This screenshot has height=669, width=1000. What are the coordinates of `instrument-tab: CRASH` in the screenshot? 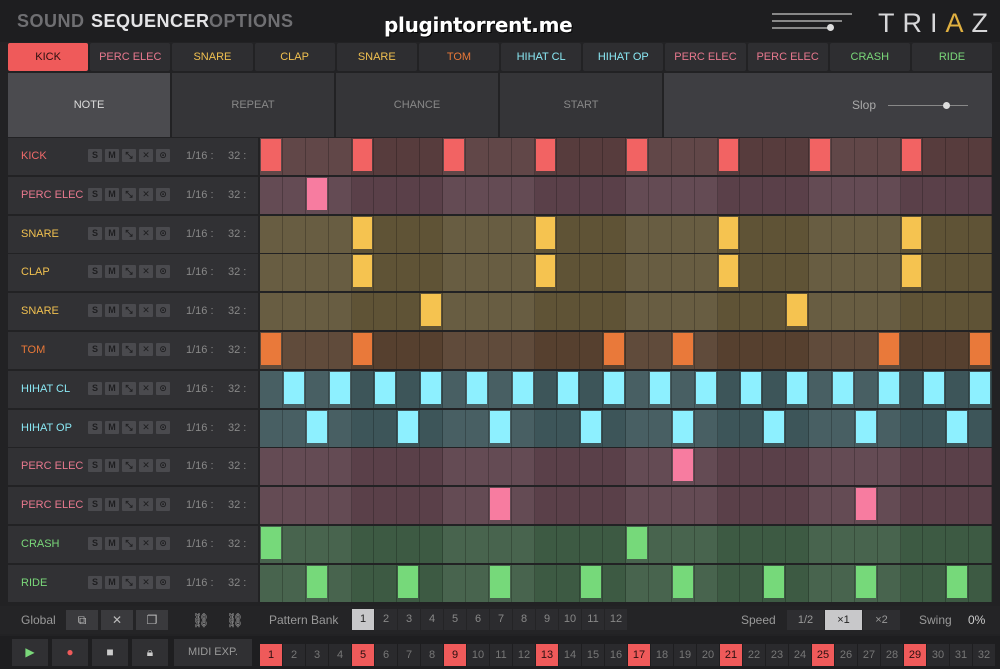 It's located at (869, 57).